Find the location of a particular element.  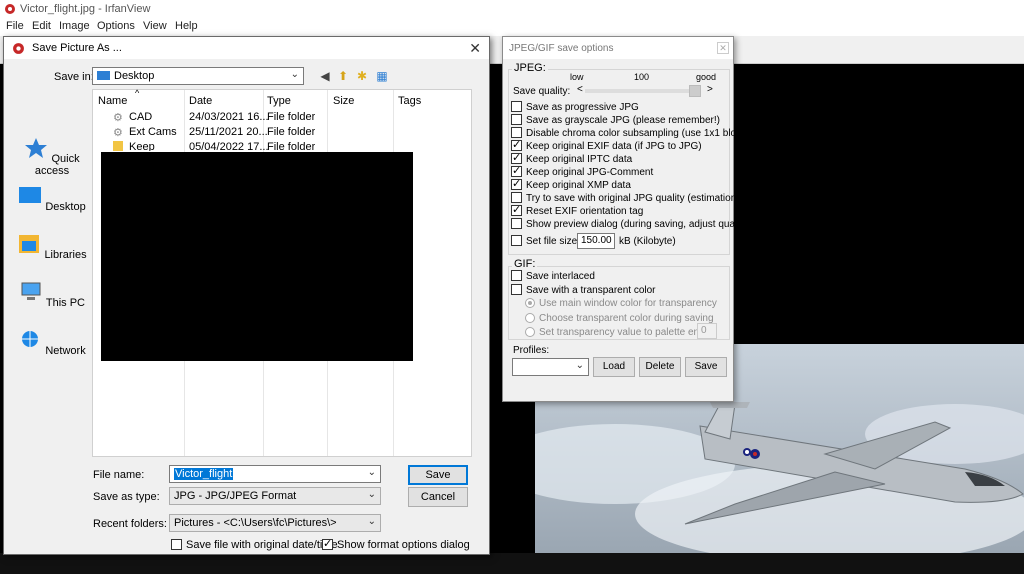

save-original-date-checkbox: Save file with original date/time is located at coordinates (254, 545).